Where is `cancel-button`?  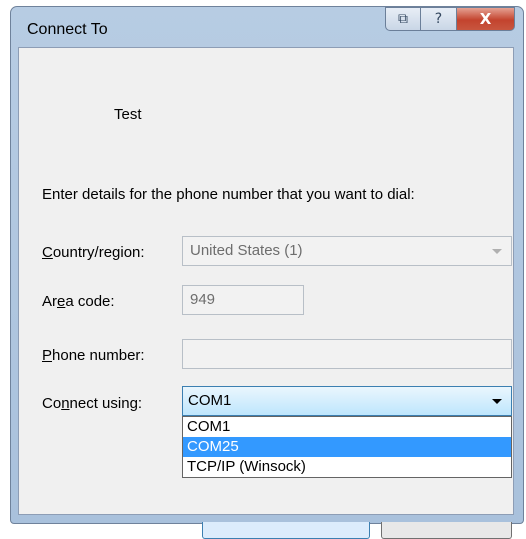
cancel-button is located at coordinates (446, 530).